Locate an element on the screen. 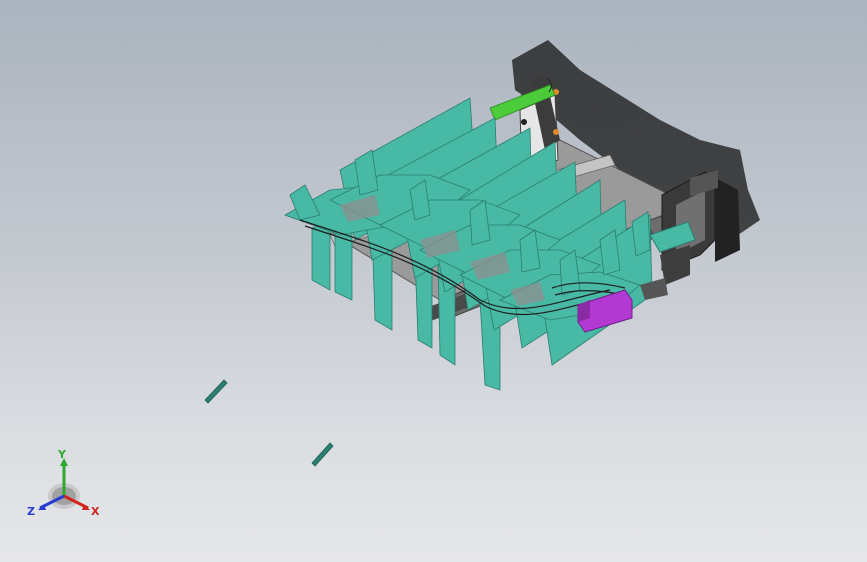 The width and height of the screenshot is (867, 562). triad-icon: Y X Z is located at coordinates (63, 483).